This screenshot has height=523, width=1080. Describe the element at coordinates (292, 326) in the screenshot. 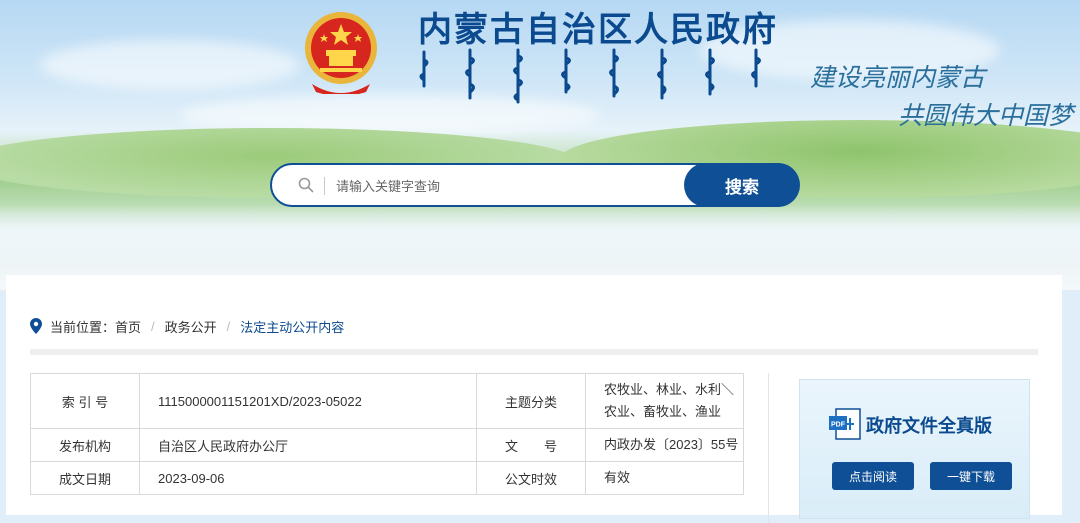

I see `breadcrumb-current: 法定主动公开内容` at that location.